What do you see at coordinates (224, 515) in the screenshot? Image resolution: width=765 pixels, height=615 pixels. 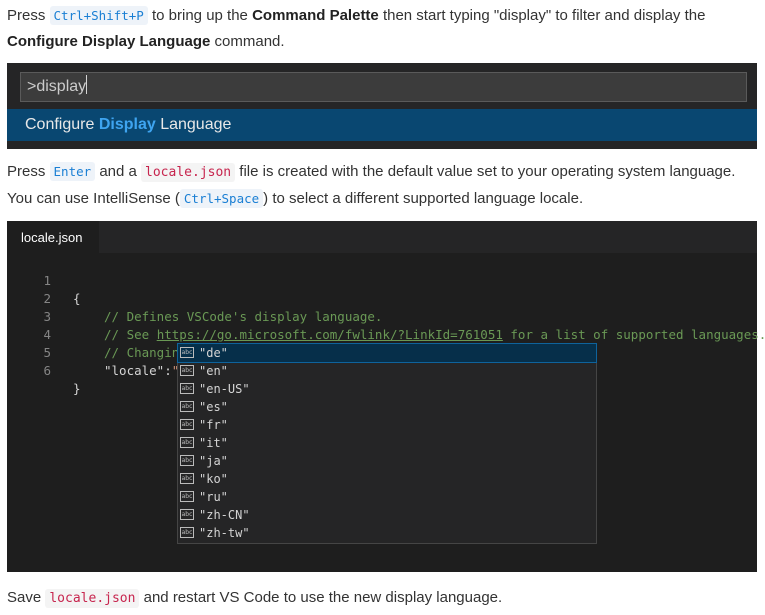 I see `suggestion-label: "zh-CN"` at bounding box center [224, 515].